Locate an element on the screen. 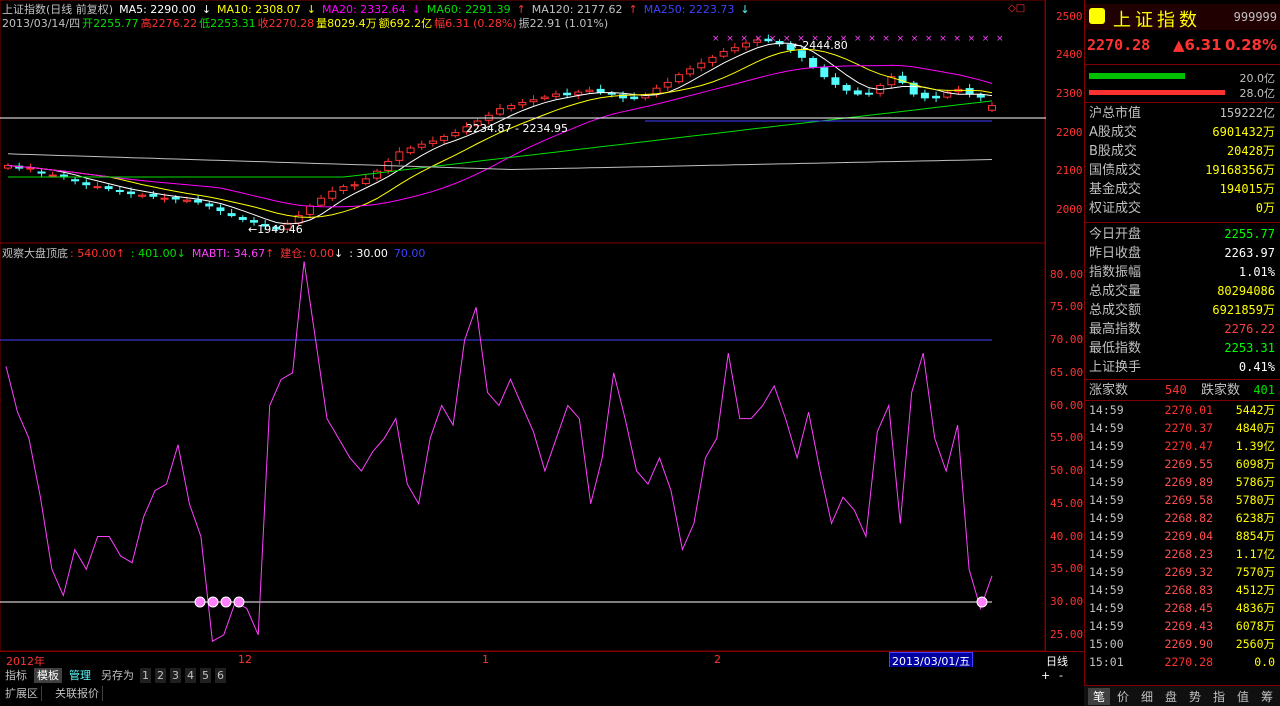 This screenshot has height=706, width=1280. bottom-tab: 6 is located at coordinates (220, 675).